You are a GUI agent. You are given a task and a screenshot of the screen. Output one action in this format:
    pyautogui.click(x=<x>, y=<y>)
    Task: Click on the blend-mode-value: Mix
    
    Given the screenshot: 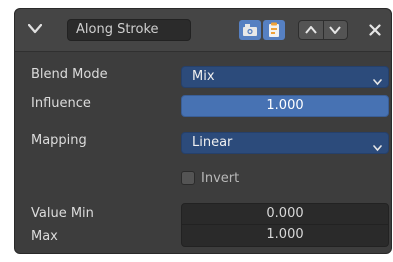 What is the action you would take?
    pyautogui.click(x=203, y=76)
    